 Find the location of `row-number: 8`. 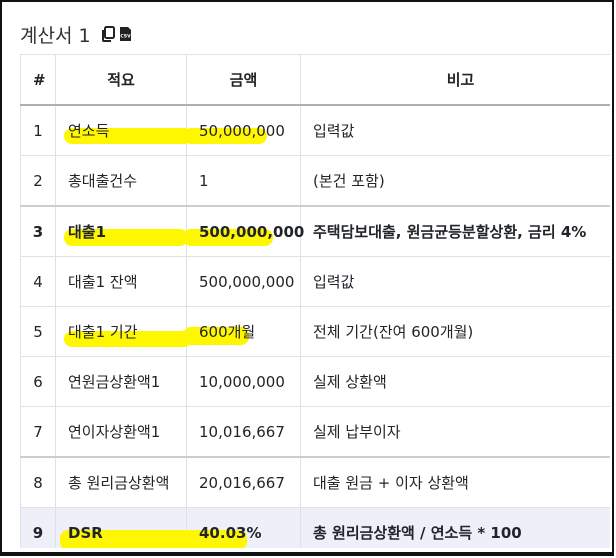

row-number: 8 is located at coordinates (38, 482).